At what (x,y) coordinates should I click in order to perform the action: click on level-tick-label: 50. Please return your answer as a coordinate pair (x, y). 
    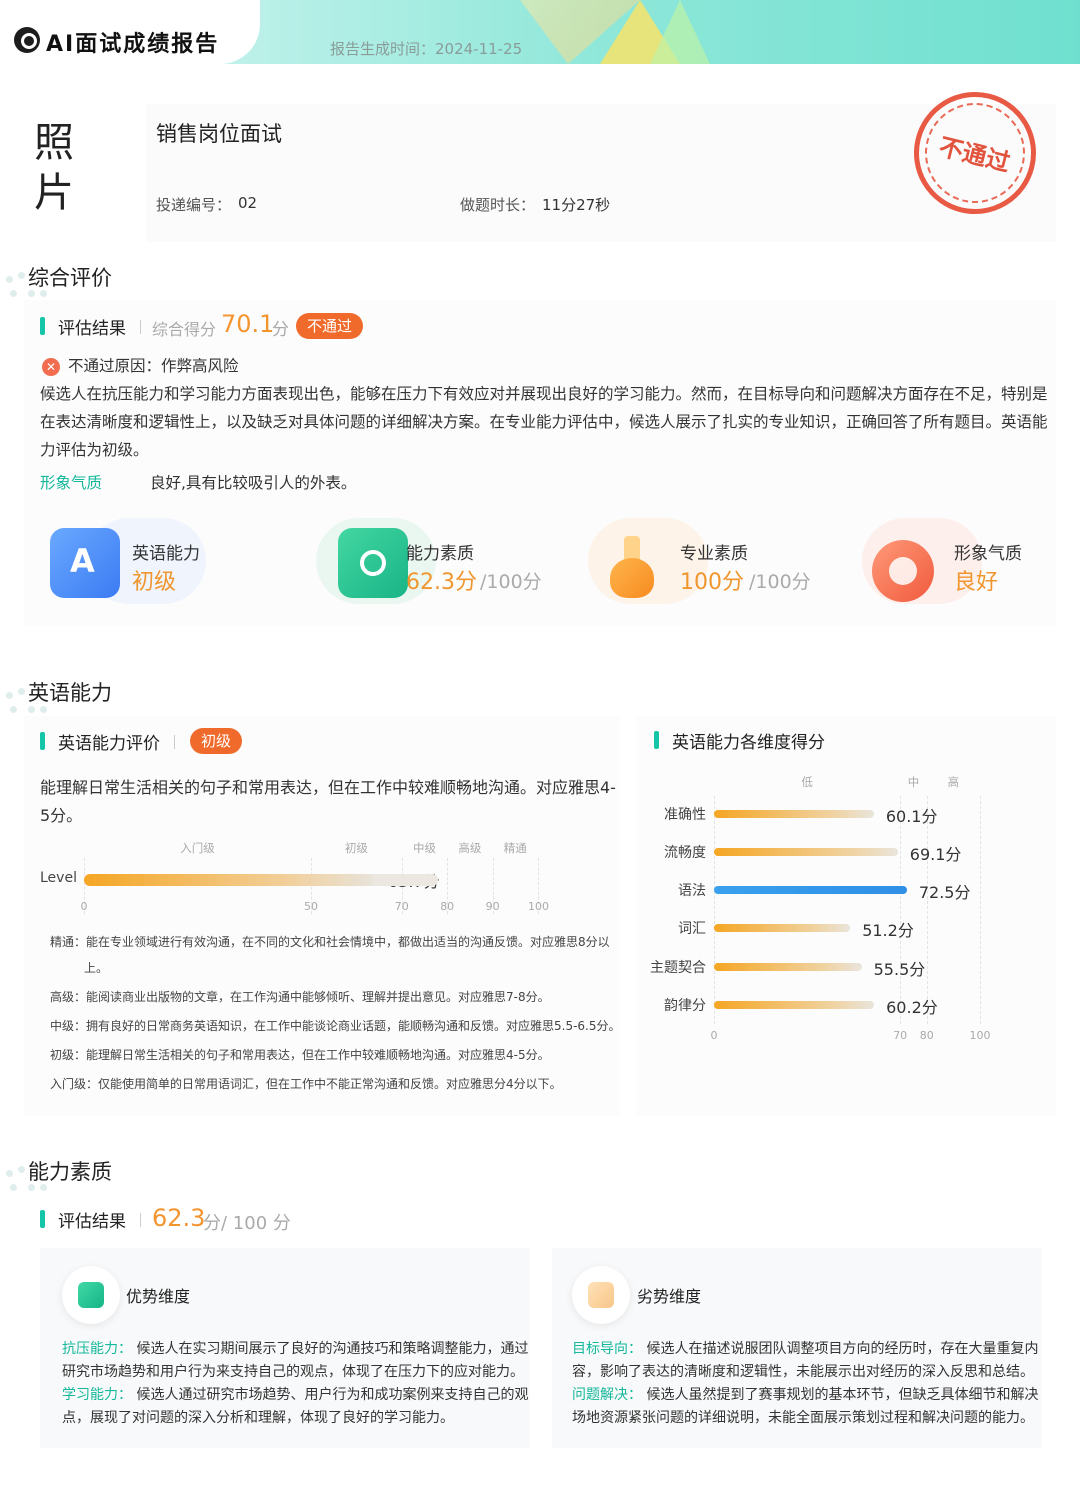
    Looking at the image, I should click on (311, 906).